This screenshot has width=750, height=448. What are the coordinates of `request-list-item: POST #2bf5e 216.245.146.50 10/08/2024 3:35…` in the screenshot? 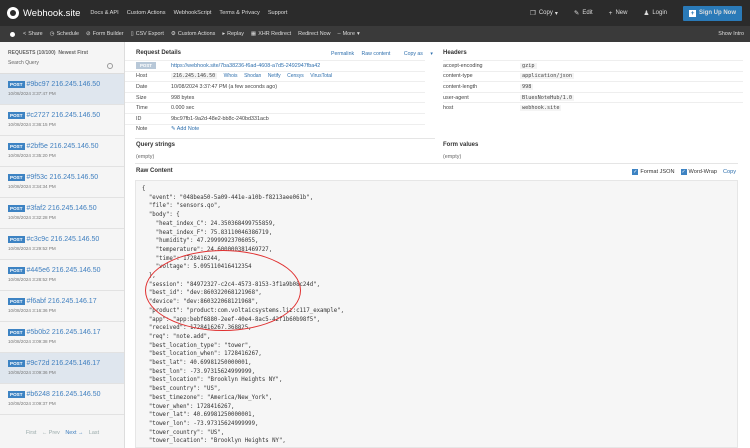 It's located at (62, 151).